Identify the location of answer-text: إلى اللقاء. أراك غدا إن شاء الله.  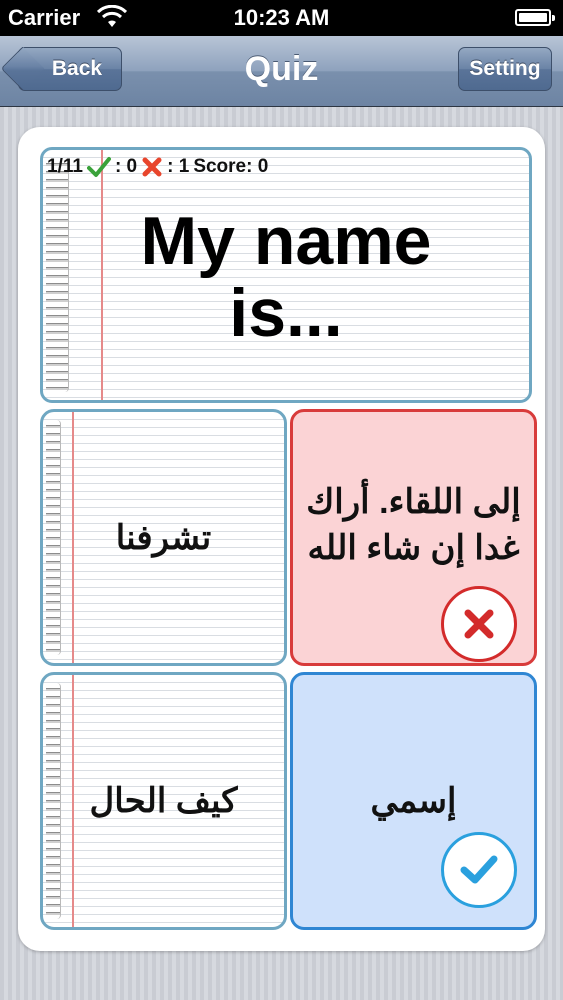
(413, 524).